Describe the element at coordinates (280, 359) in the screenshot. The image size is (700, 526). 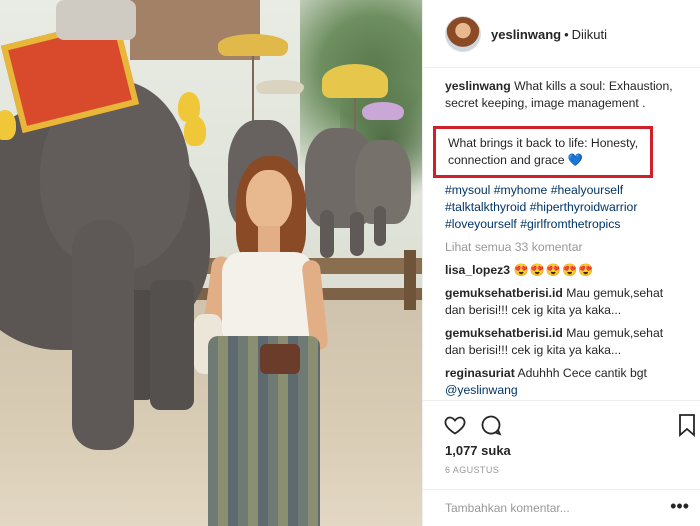
I see `clutch-bag` at that location.